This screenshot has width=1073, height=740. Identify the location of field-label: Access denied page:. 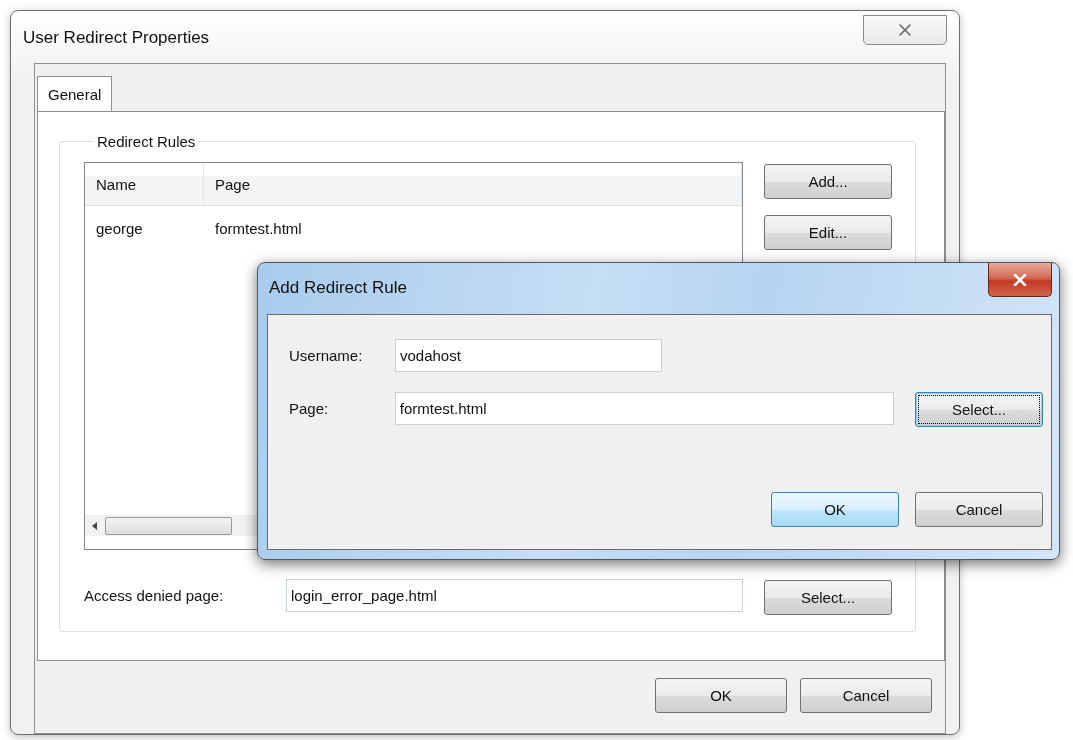
(154, 595).